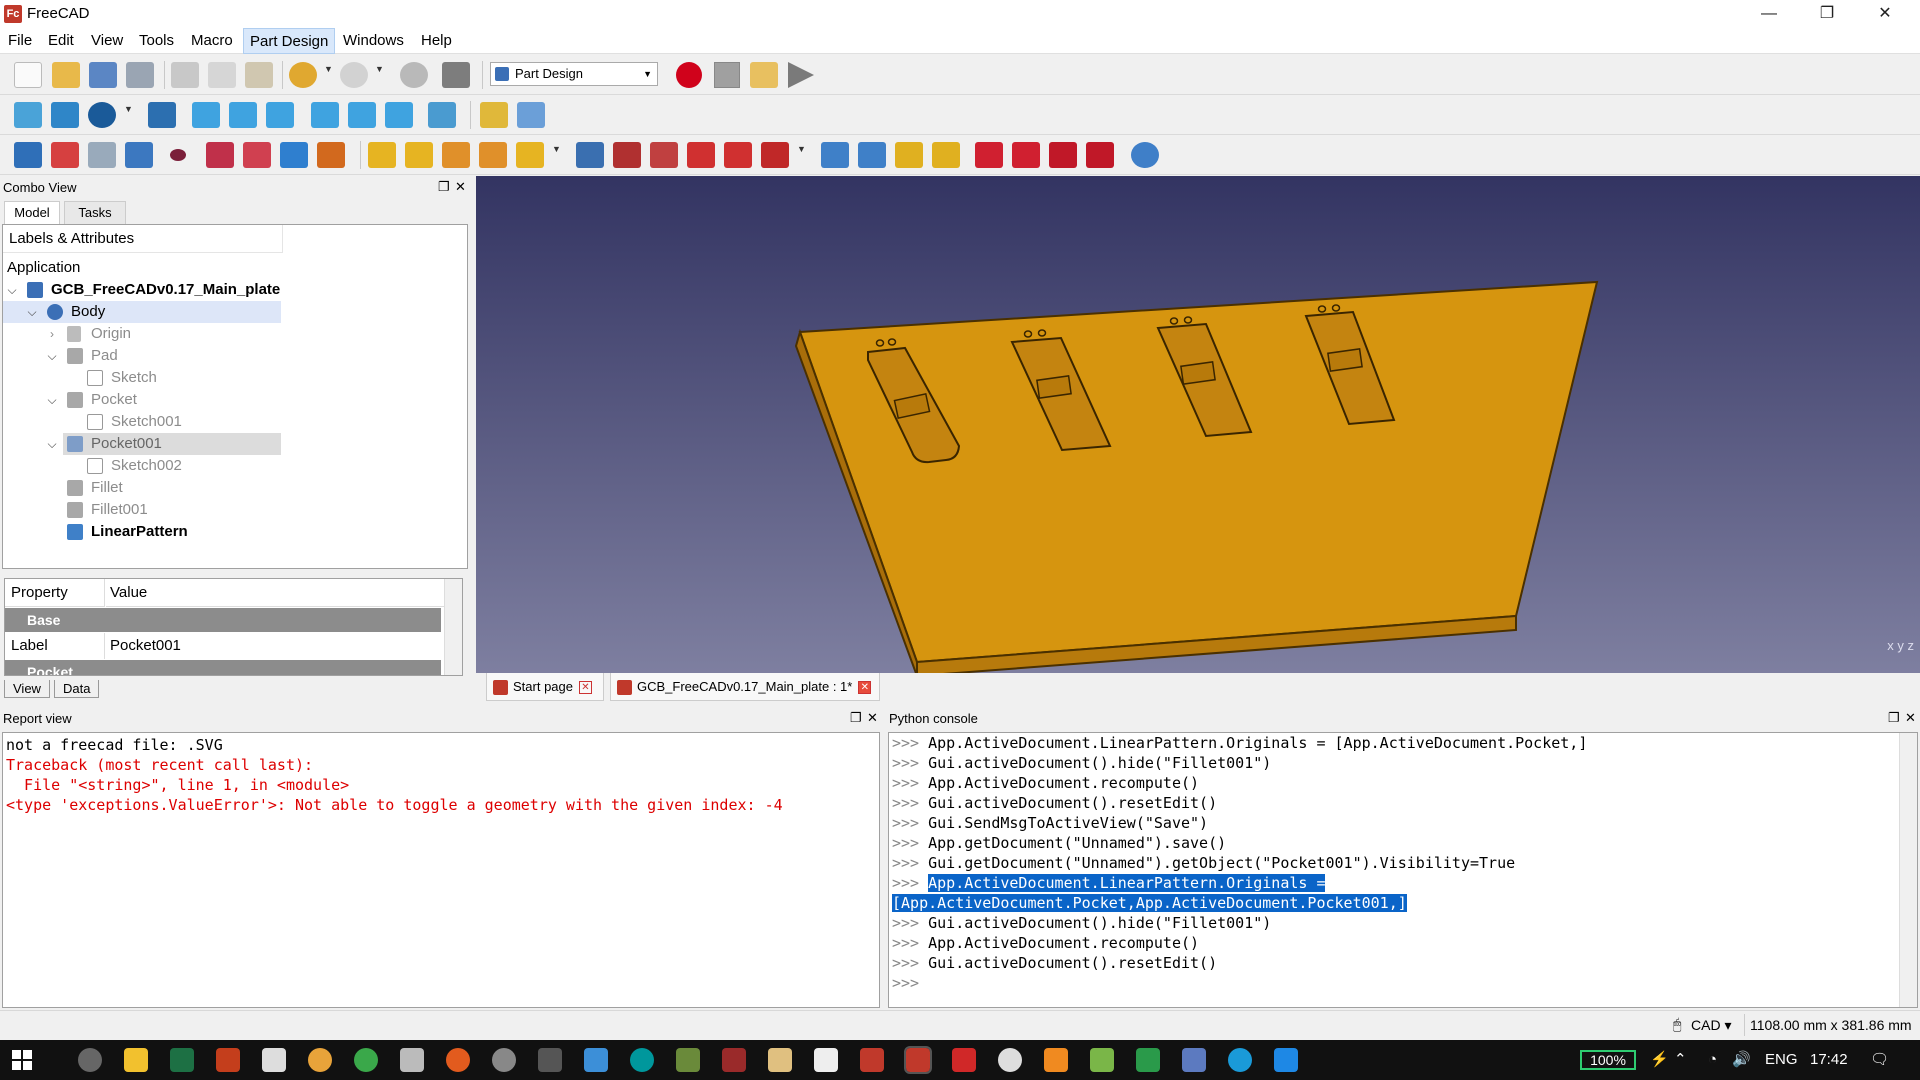 The image size is (1920, 1080). I want to click on freecad-taskbar-icon, so click(872, 1060).